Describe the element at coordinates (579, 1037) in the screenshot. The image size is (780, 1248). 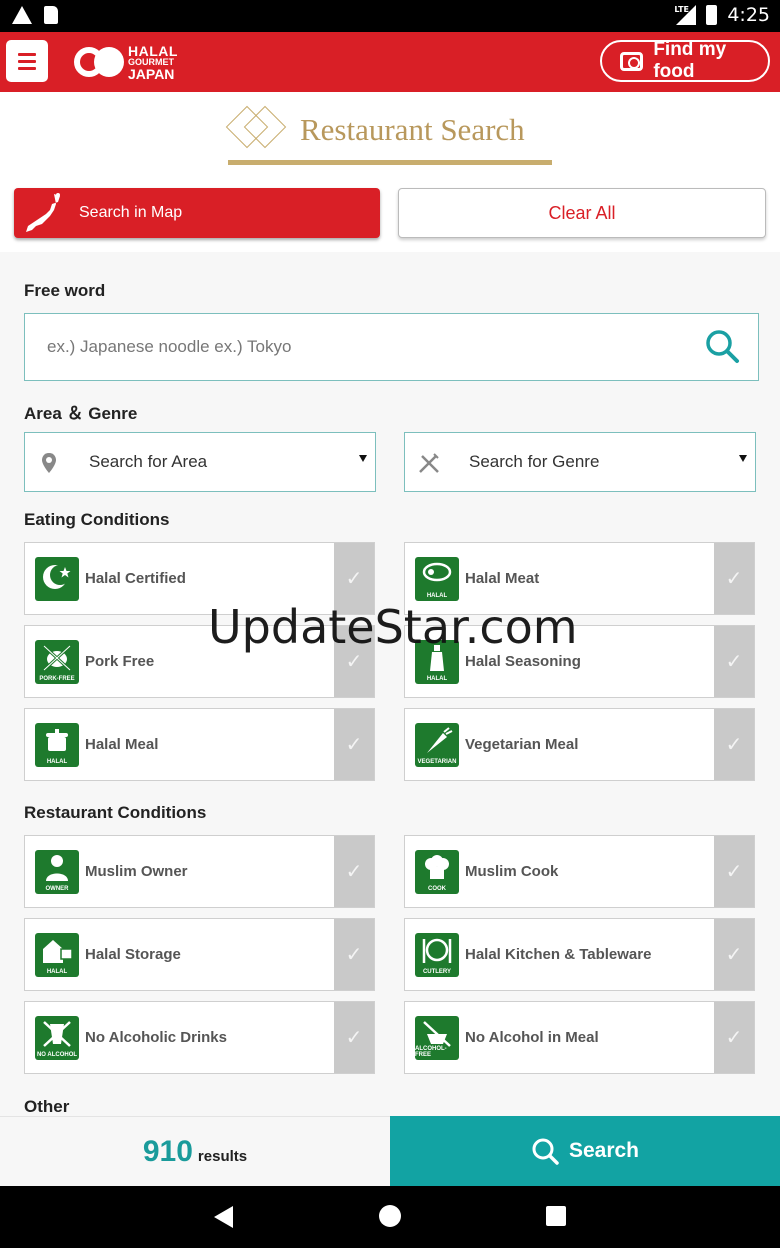
I see `condition-no-alcohol-in-meal: ALCOHOL-FREE No Alcohol in Meal ✓` at that location.